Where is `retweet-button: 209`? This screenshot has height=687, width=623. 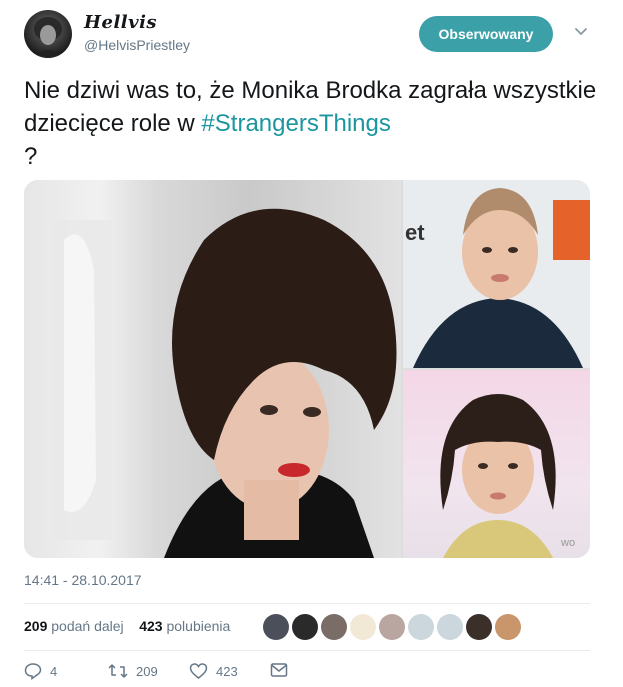
retweet-button: 209 is located at coordinates (133, 671).